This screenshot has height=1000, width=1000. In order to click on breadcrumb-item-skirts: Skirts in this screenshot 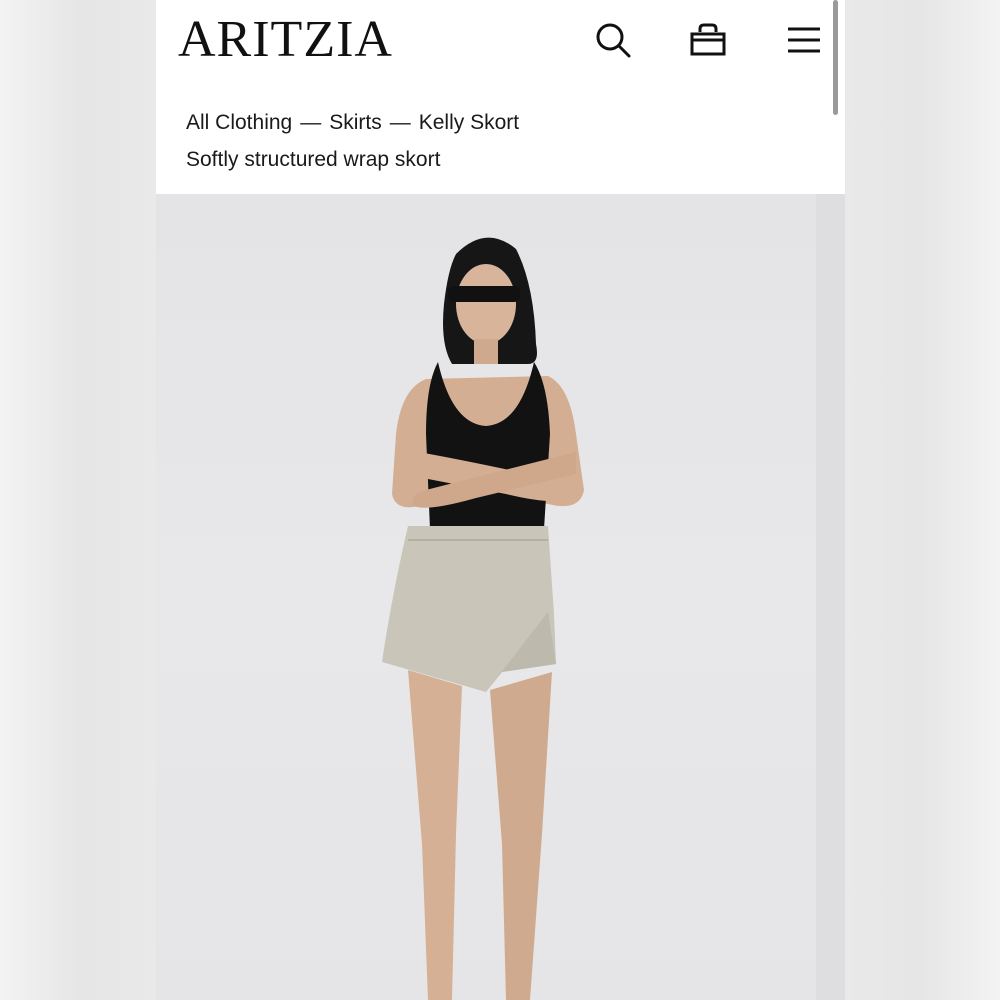, I will do `click(355, 122)`.